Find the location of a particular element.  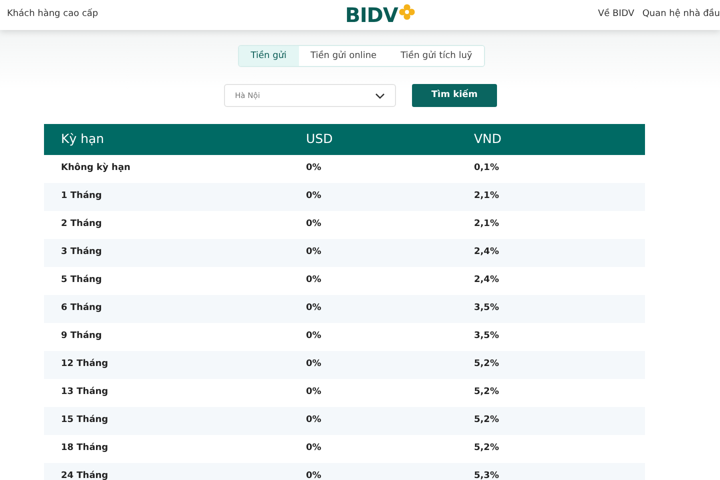

table-cell-text: 9 Tháng is located at coordinates (81, 337).